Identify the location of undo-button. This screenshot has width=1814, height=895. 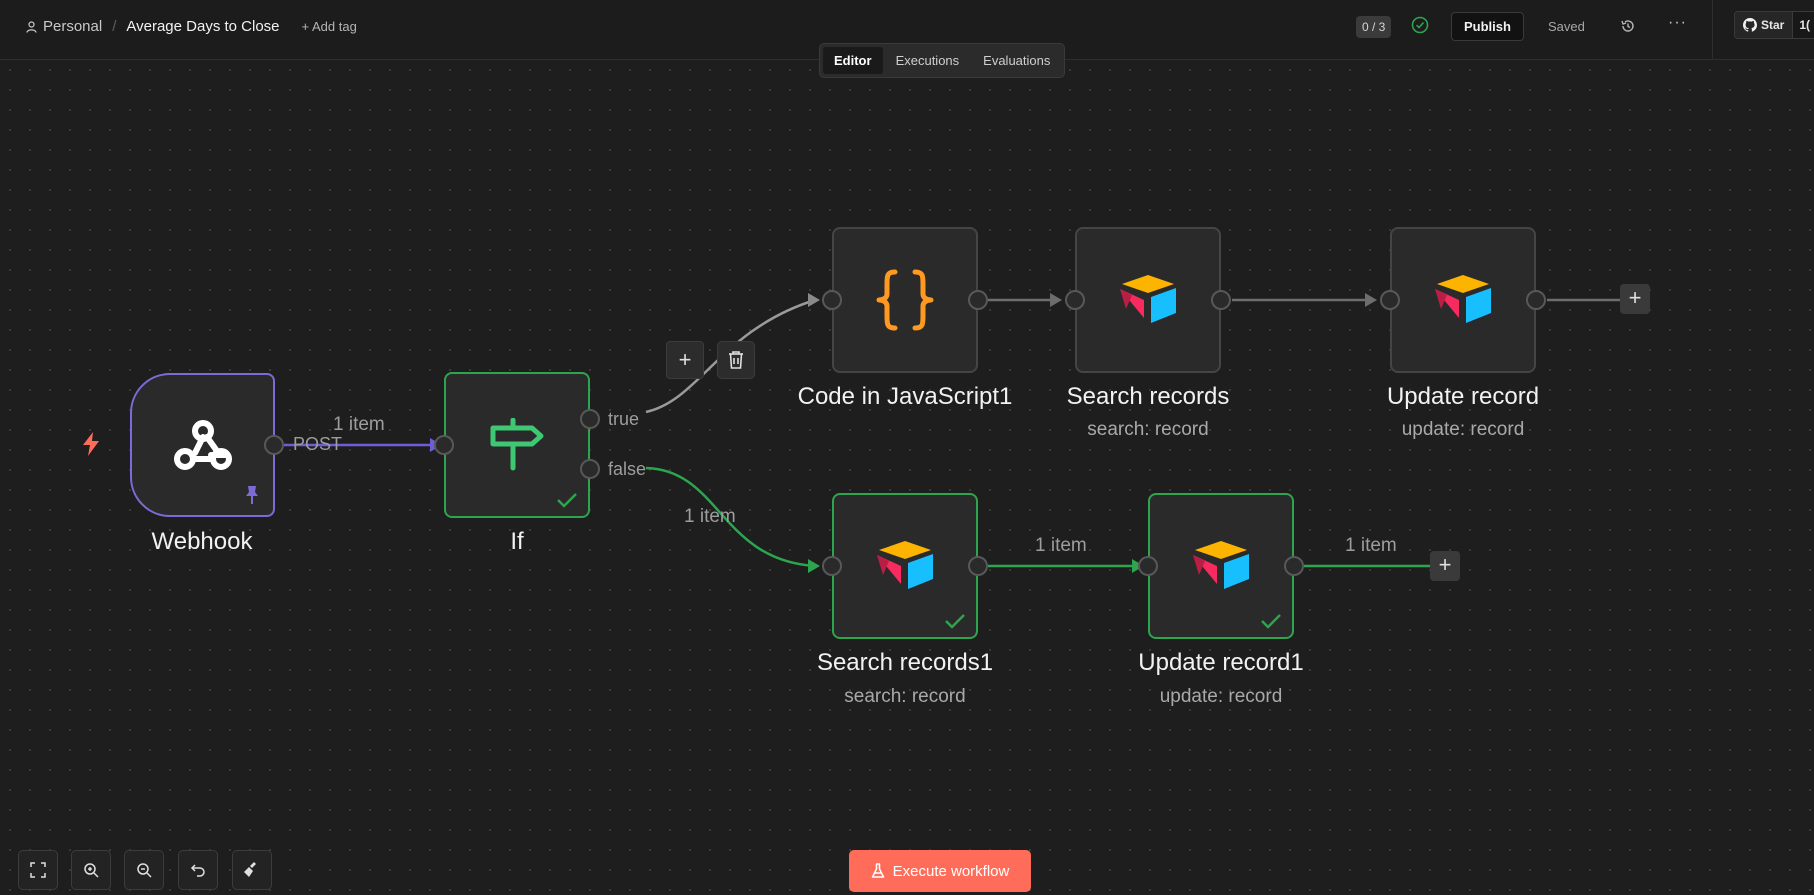
(198, 870).